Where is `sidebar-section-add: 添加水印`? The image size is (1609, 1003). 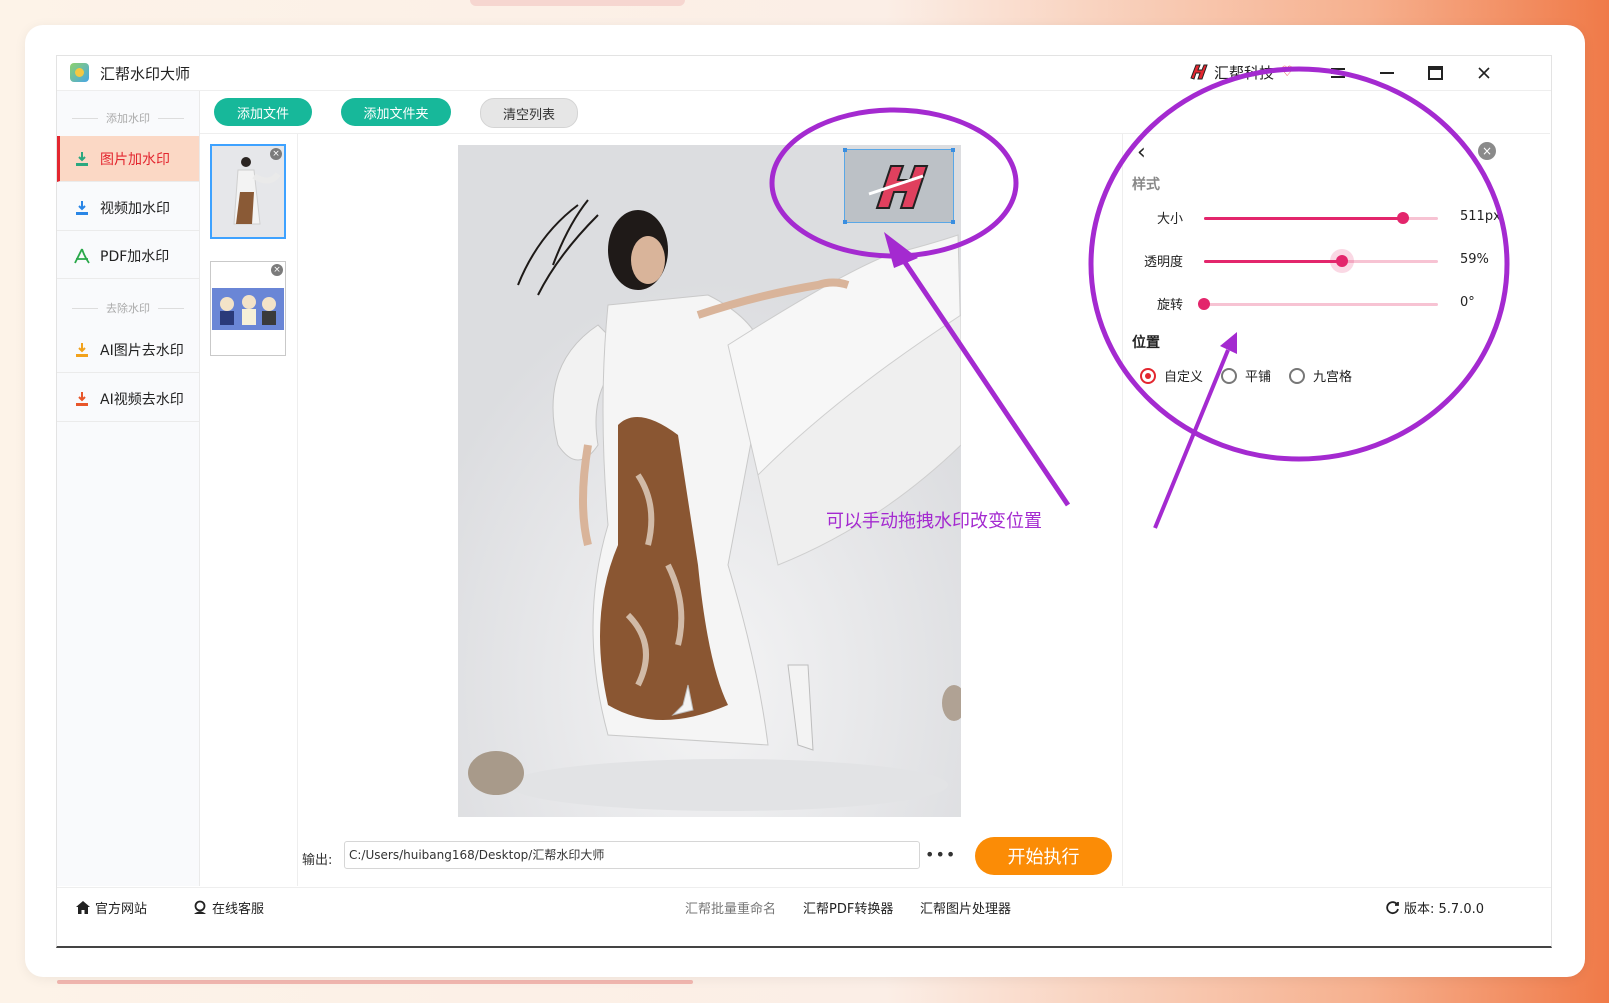
sidebar-section-add: 添加水印 is located at coordinates (128, 118).